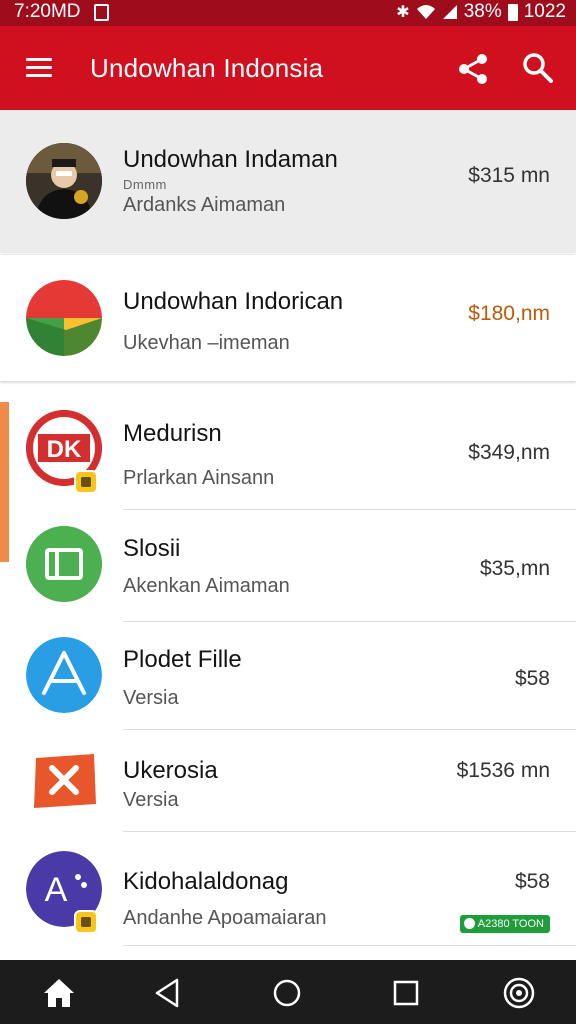 The image size is (576, 1024). I want to click on share-icon, so click(474, 69).